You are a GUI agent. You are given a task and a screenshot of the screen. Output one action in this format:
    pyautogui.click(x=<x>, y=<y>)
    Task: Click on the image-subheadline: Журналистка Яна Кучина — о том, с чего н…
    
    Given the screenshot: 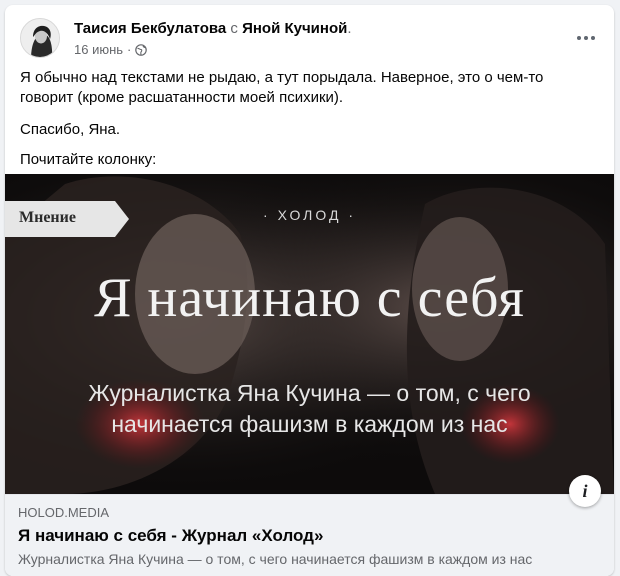 What is the action you would take?
    pyautogui.click(x=309, y=409)
    